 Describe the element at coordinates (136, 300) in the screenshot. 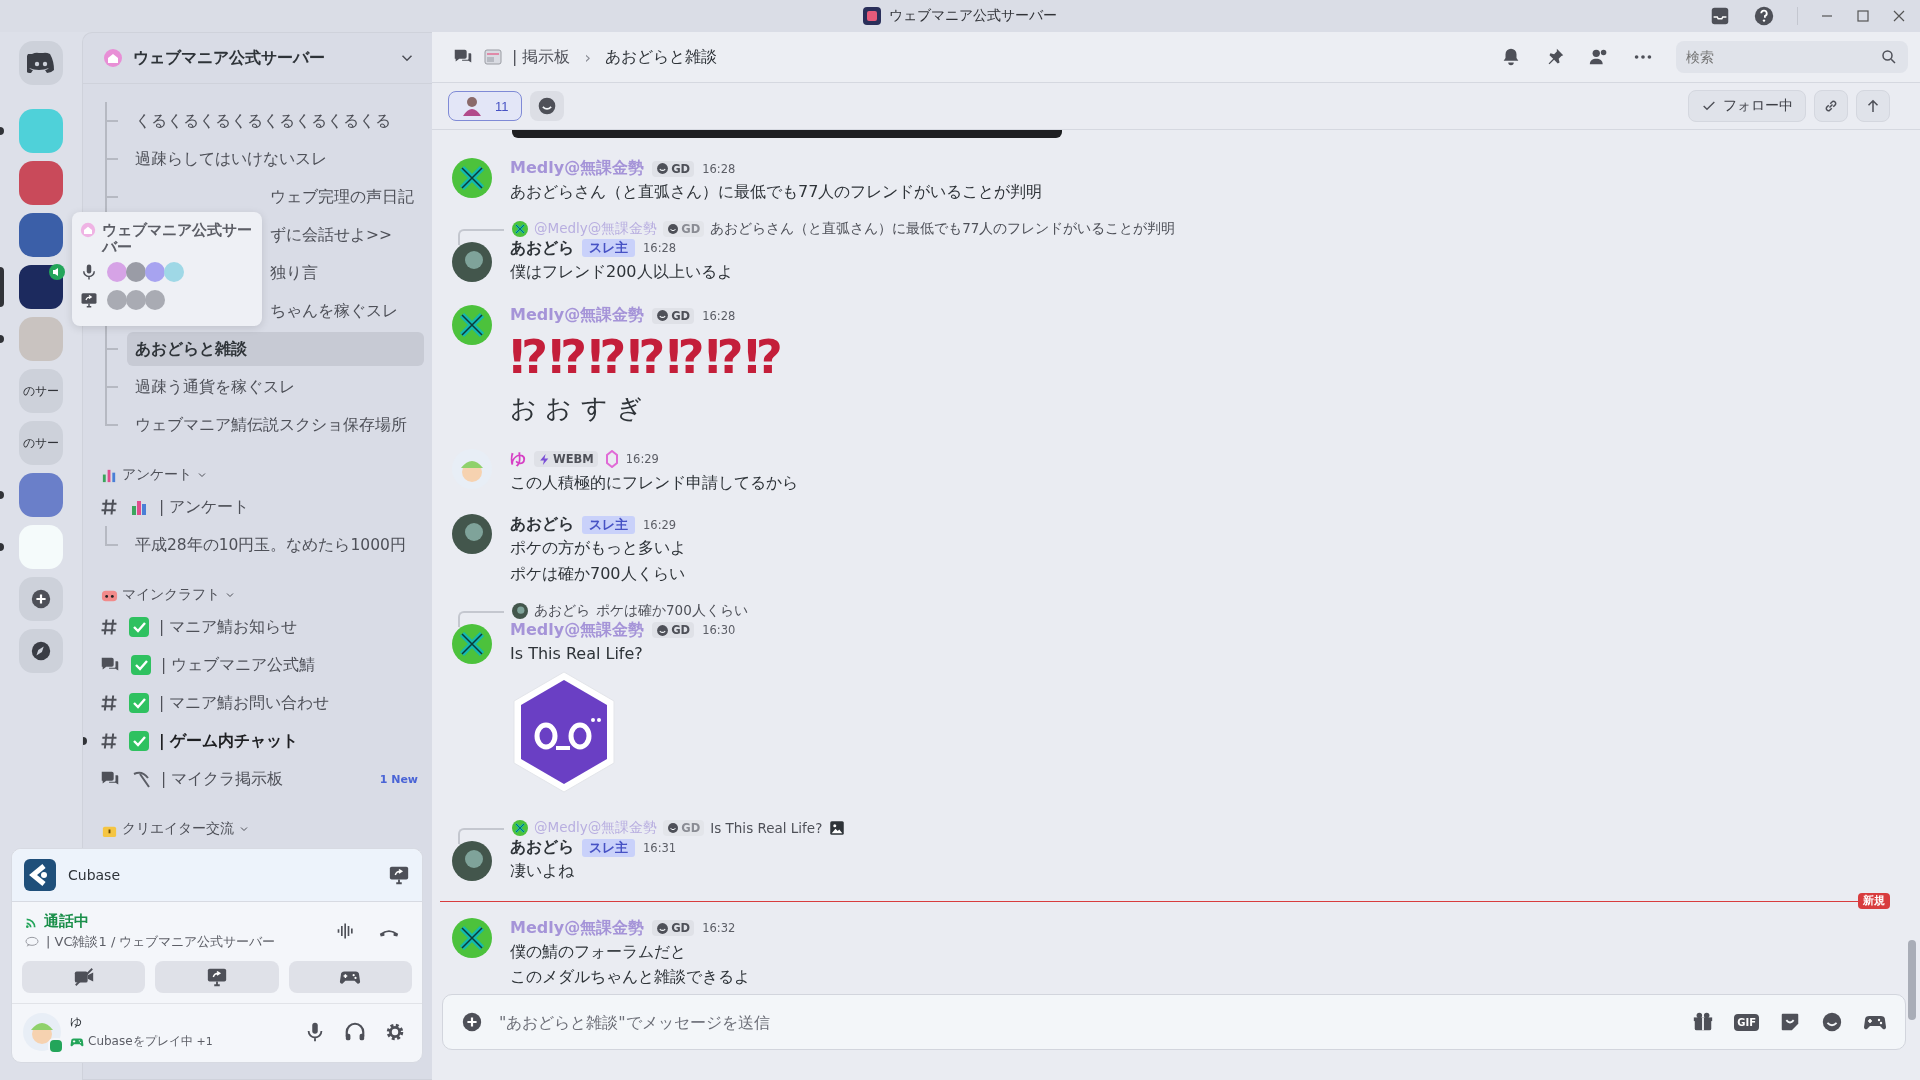

I see `avatar-stack-icon` at that location.